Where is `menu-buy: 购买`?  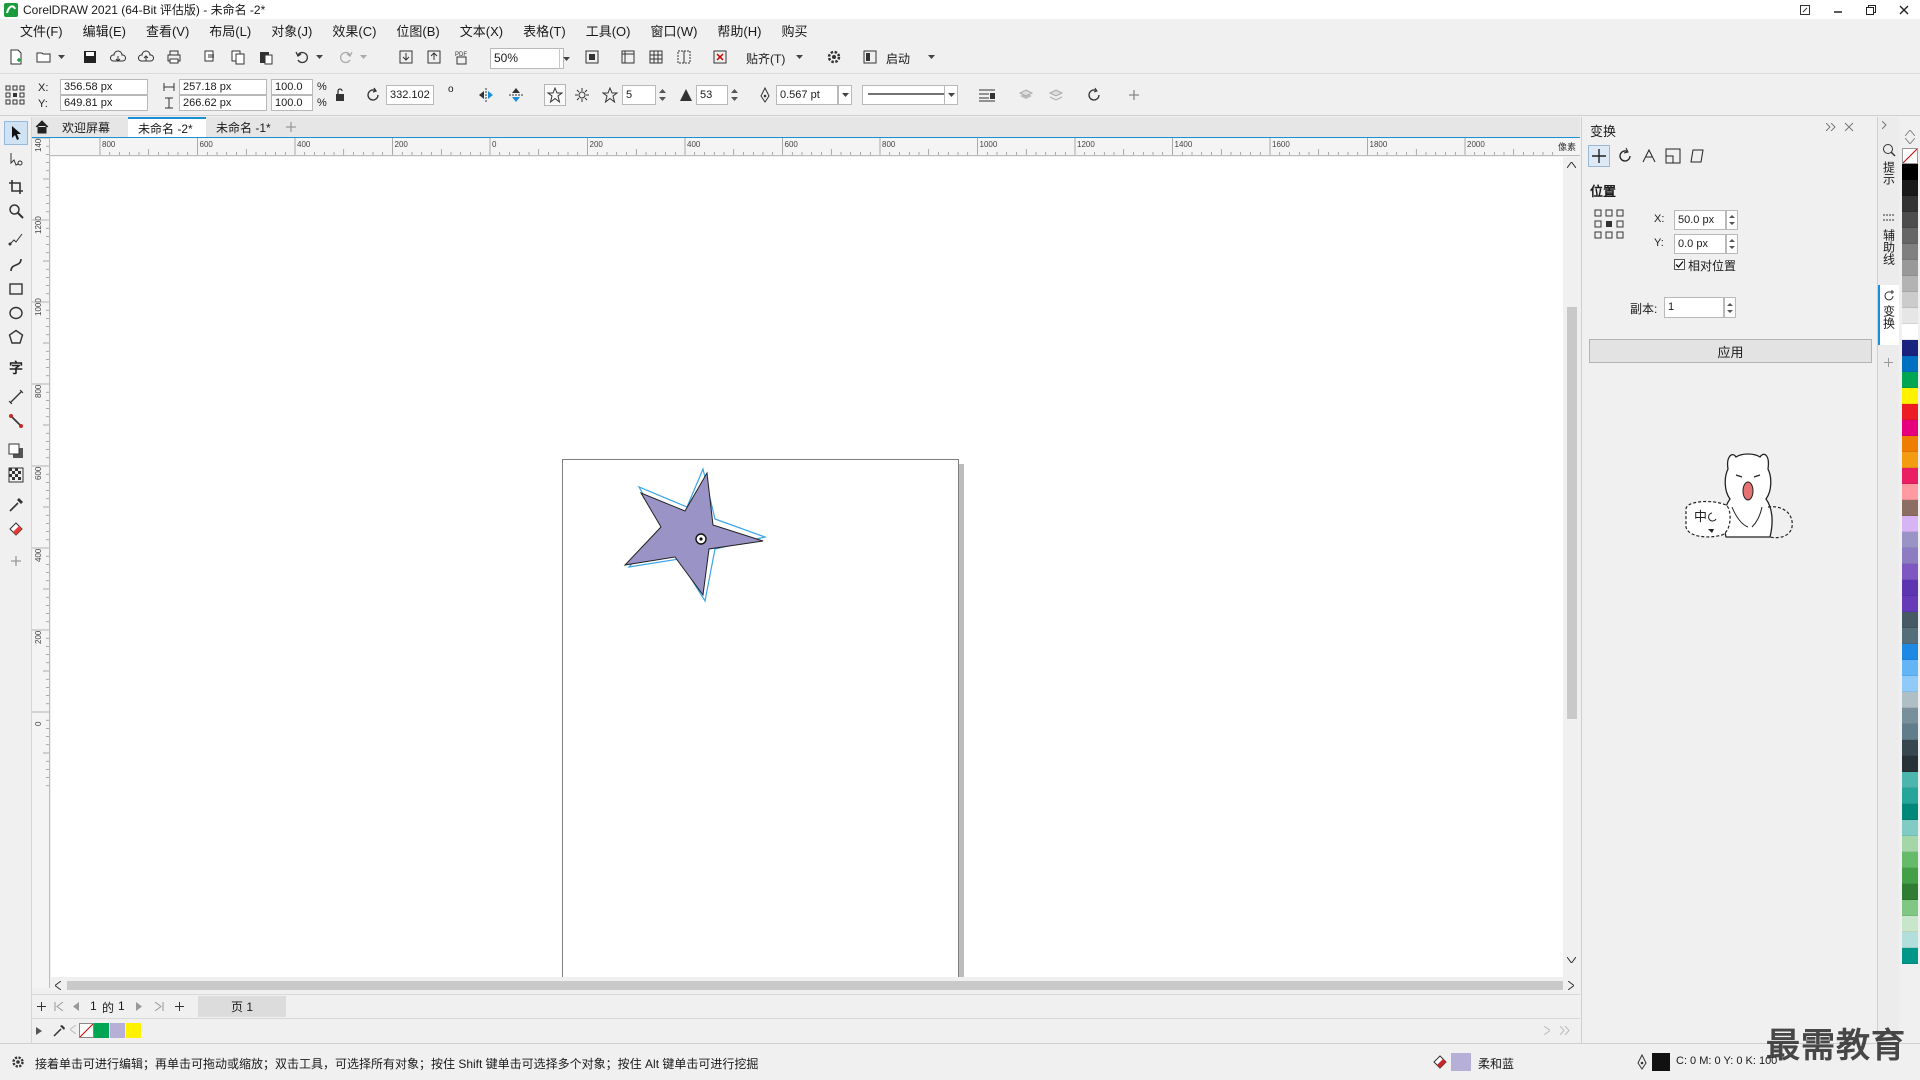 menu-buy: 购买 is located at coordinates (794, 30).